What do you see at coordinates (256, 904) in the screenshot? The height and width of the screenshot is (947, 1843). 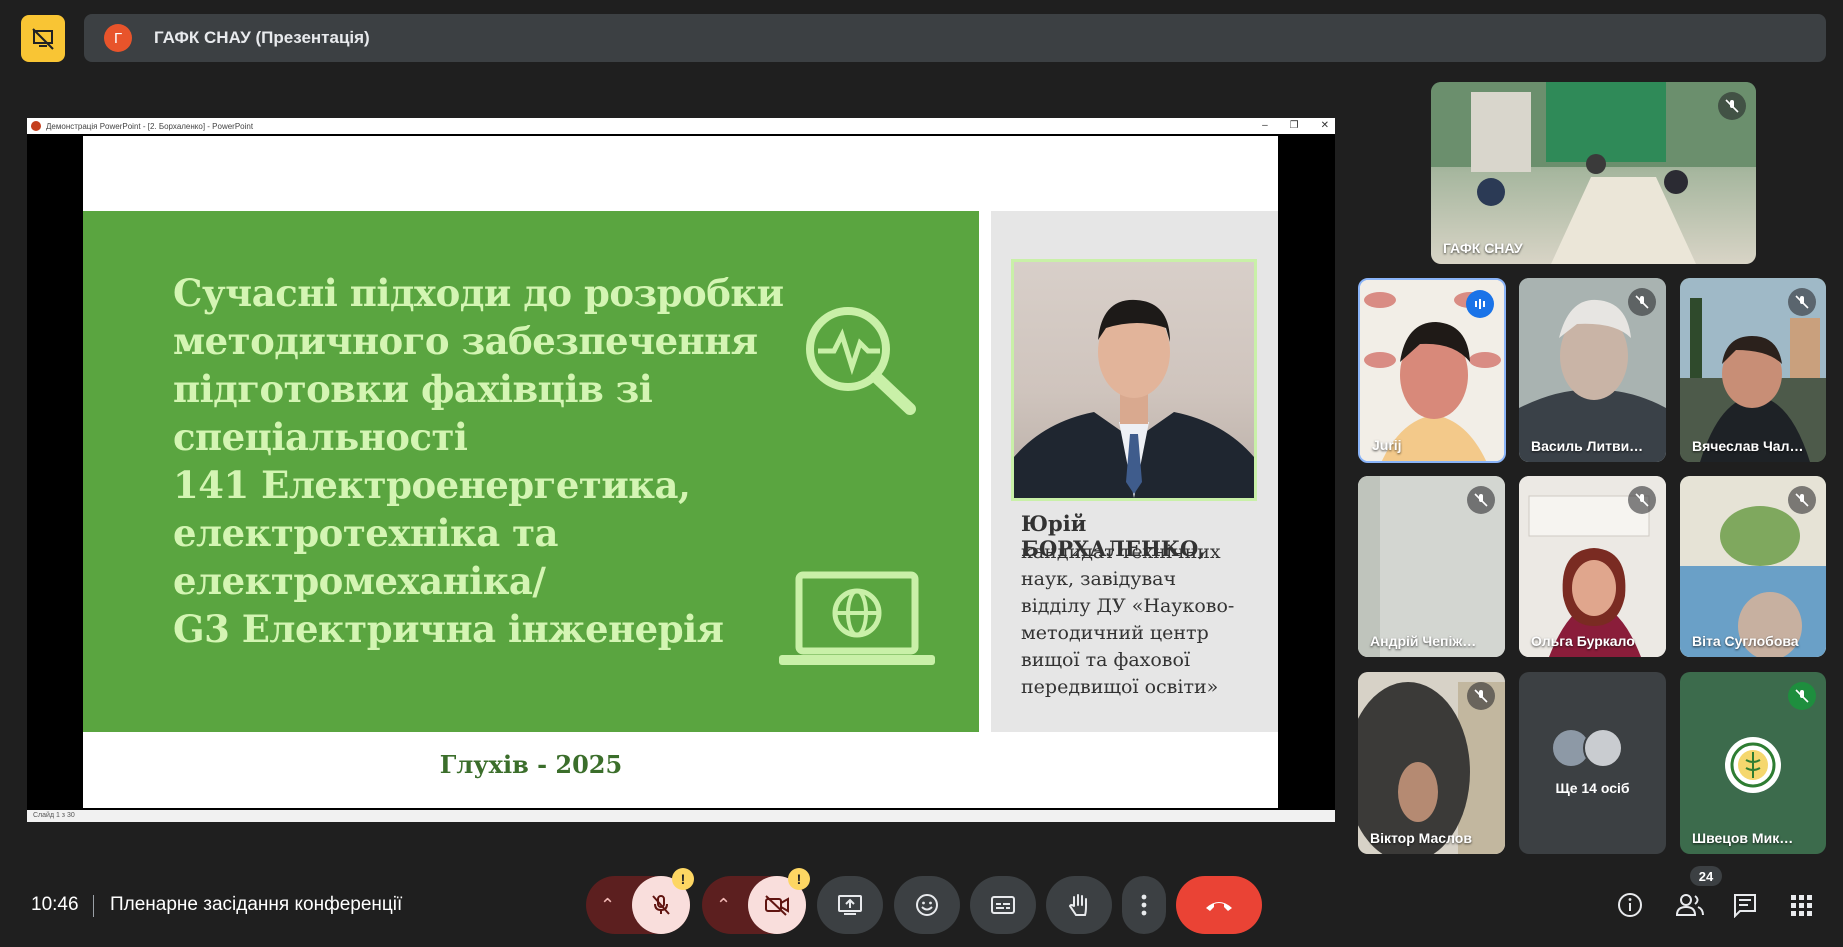 I see `meeting-title: Пленарне засідання конференції` at bounding box center [256, 904].